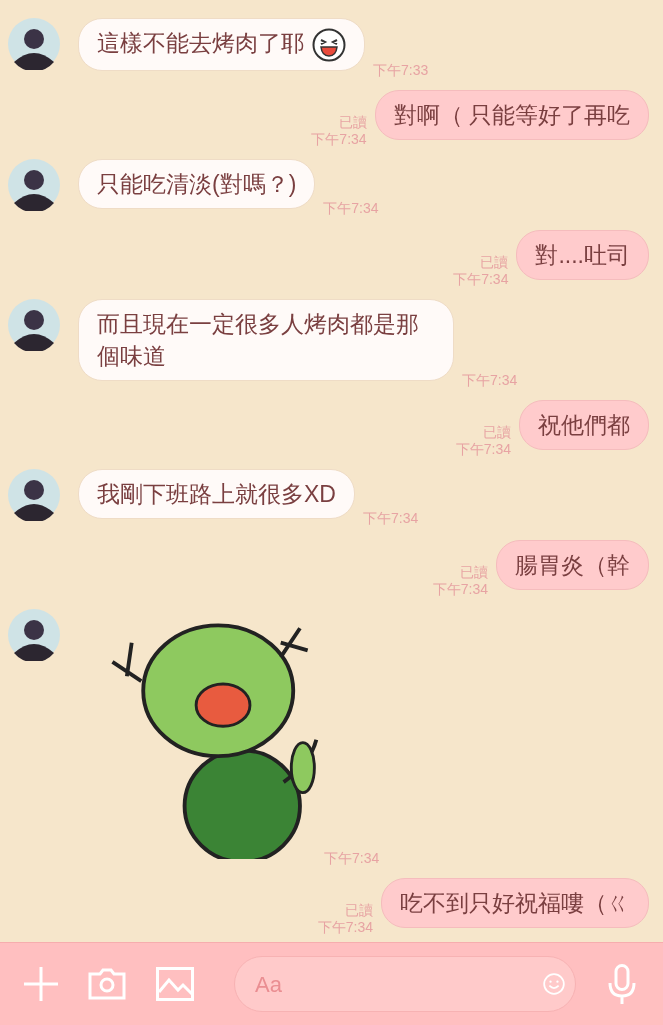 This screenshot has height=1025, width=663. I want to click on message-bubble: 這樣不能去烤肉了耶, so click(221, 44).